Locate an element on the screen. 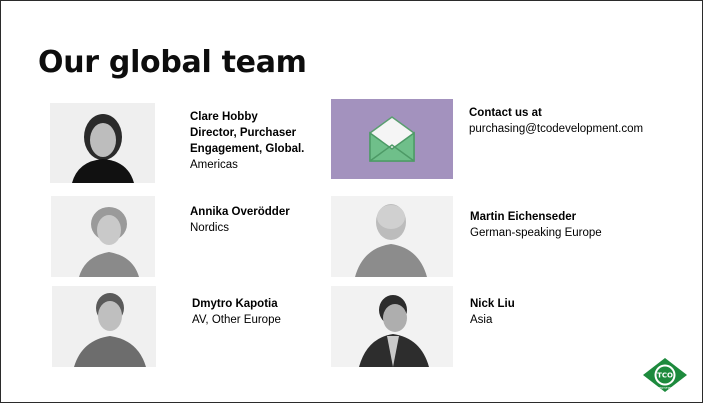 The image size is (703, 403). member-name: Nick Liu is located at coordinates (492, 304).